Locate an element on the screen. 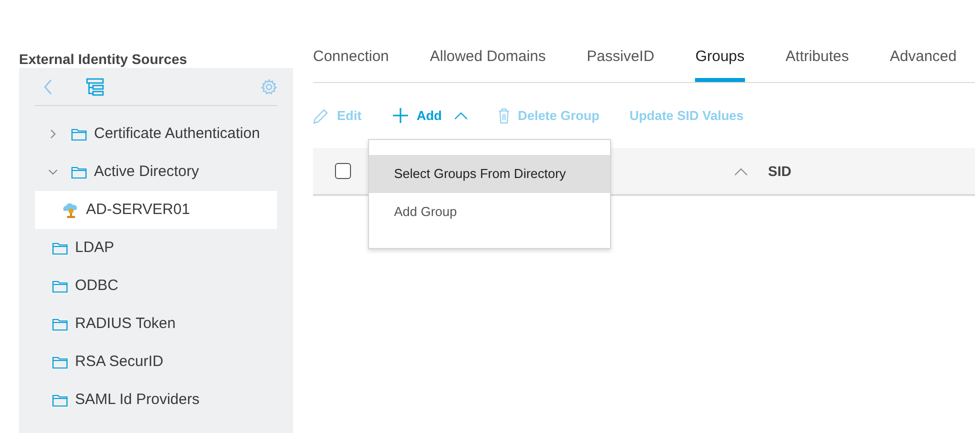  tree-item: ODBC is located at coordinates (156, 286).